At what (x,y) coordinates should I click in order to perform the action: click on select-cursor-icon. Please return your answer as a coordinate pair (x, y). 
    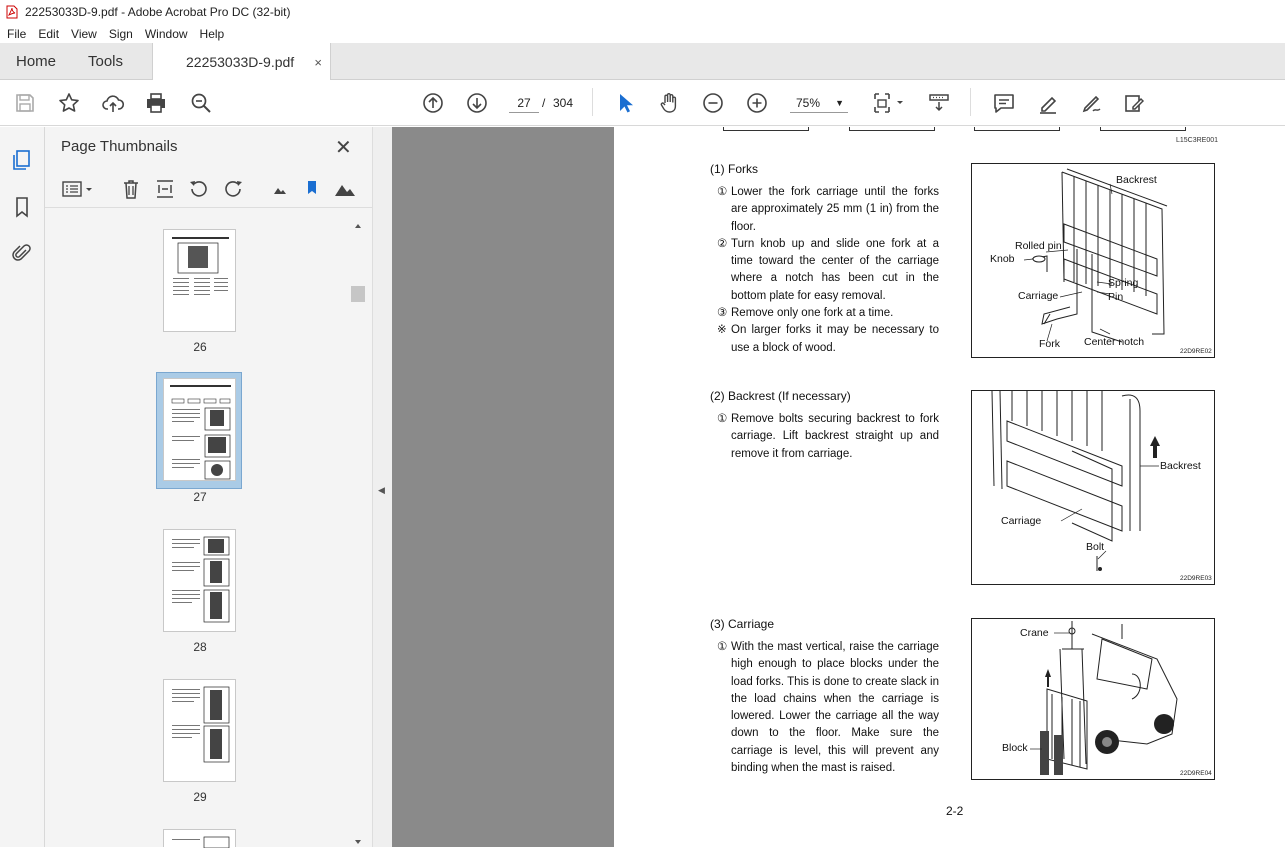
    Looking at the image, I should click on (625, 103).